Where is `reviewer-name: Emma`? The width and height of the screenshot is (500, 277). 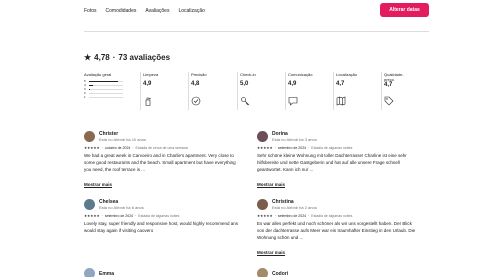
reviewer-name: Emma is located at coordinates (107, 273).